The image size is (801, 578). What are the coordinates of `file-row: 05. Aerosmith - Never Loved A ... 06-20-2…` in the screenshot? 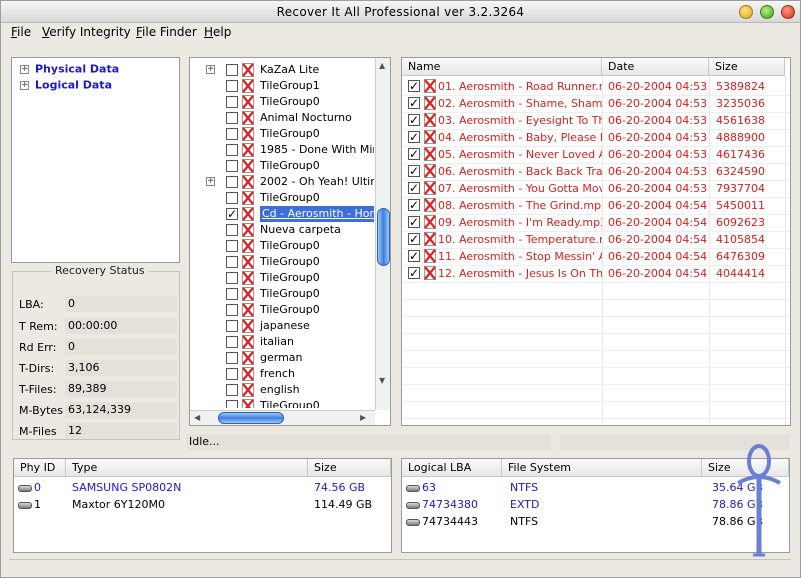 It's located at (594, 154).